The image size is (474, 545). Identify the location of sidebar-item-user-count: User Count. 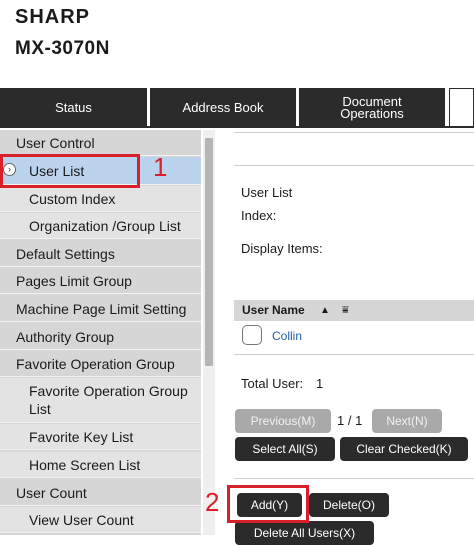
(100, 493).